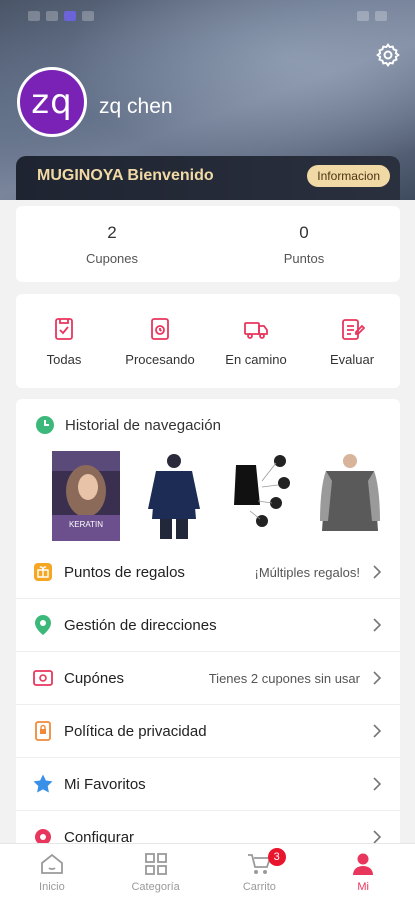 The height and width of the screenshot is (900, 415). Describe the element at coordinates (307, 572) in the screenshot. I see `menu-value: ¡Múltiples regalos!` at that location.